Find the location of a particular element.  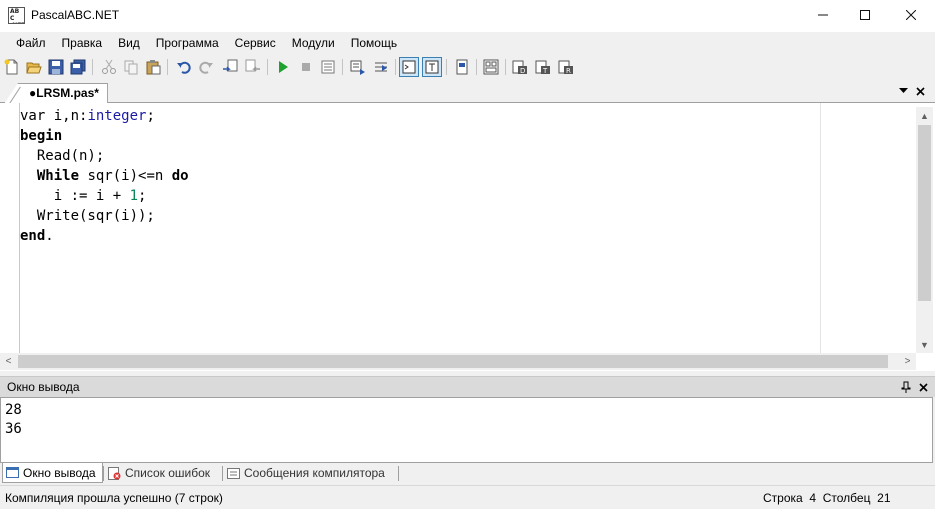

open-file-icon is located at coordinates (34, 67).